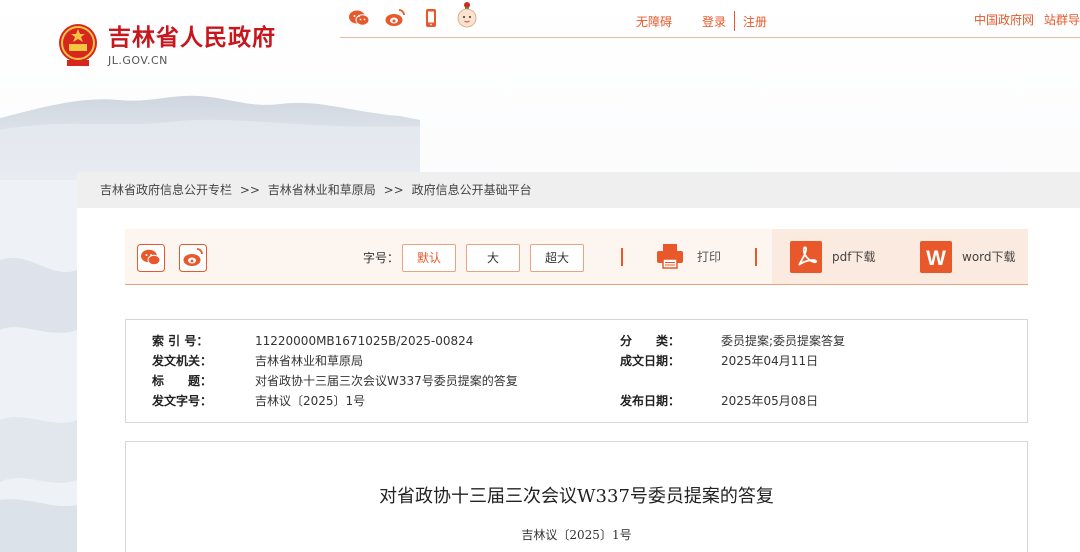 Image resolution: width=1080 pixels, height=552 pixels. I want to click on svg-text: W, so click(936, 258).